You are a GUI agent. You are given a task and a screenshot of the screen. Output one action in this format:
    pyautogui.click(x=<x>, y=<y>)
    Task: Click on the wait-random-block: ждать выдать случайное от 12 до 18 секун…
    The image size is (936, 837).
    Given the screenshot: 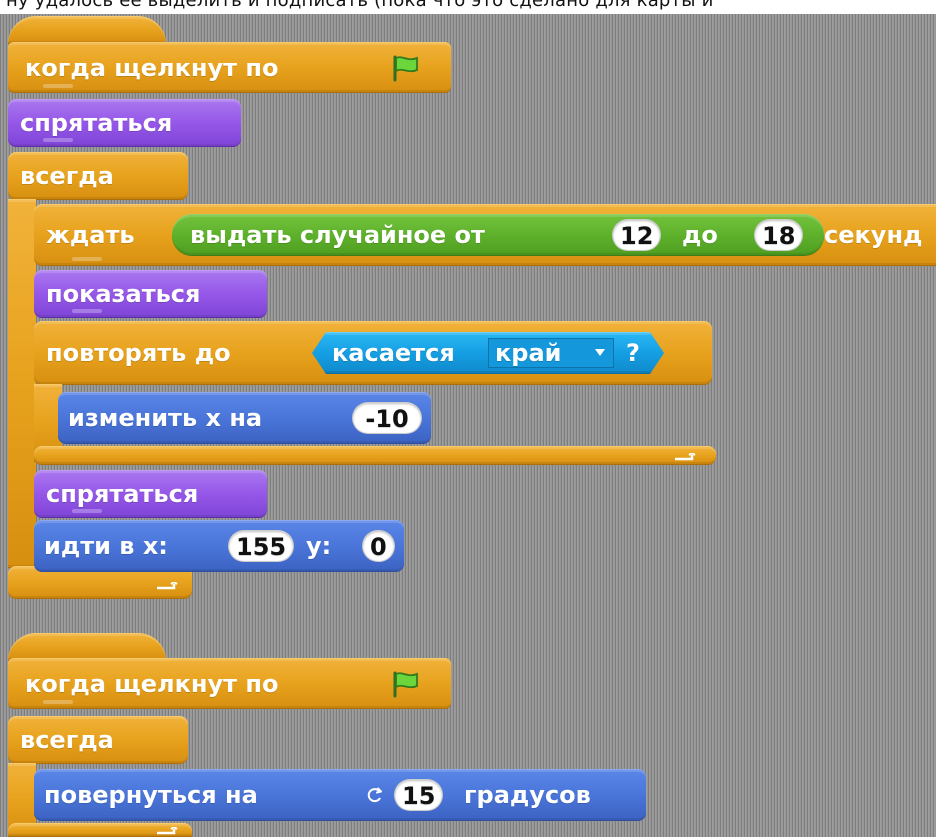 What is the action you would take?
    pyautogui.click(x=485, y=235)
    